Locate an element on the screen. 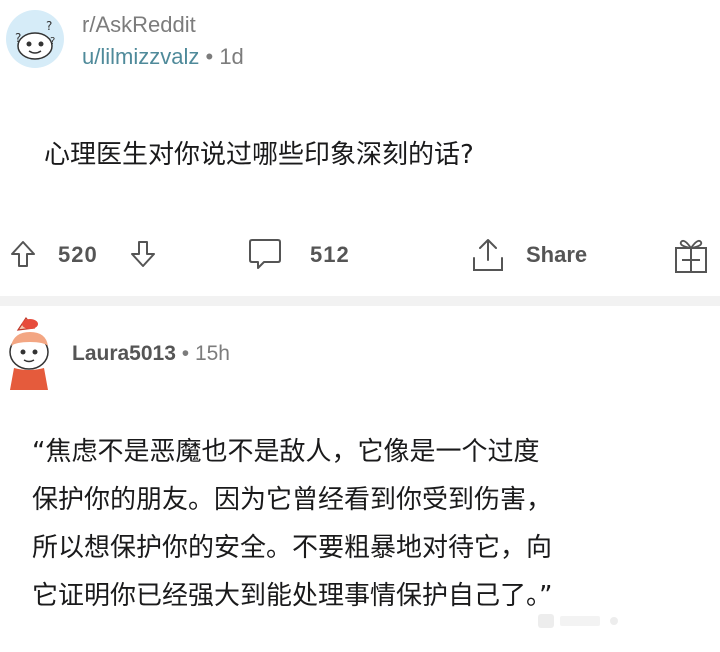 This screenshot has width=720, height=652. subreddit-name: r/AskReddit is located at coordinates (139, 25).